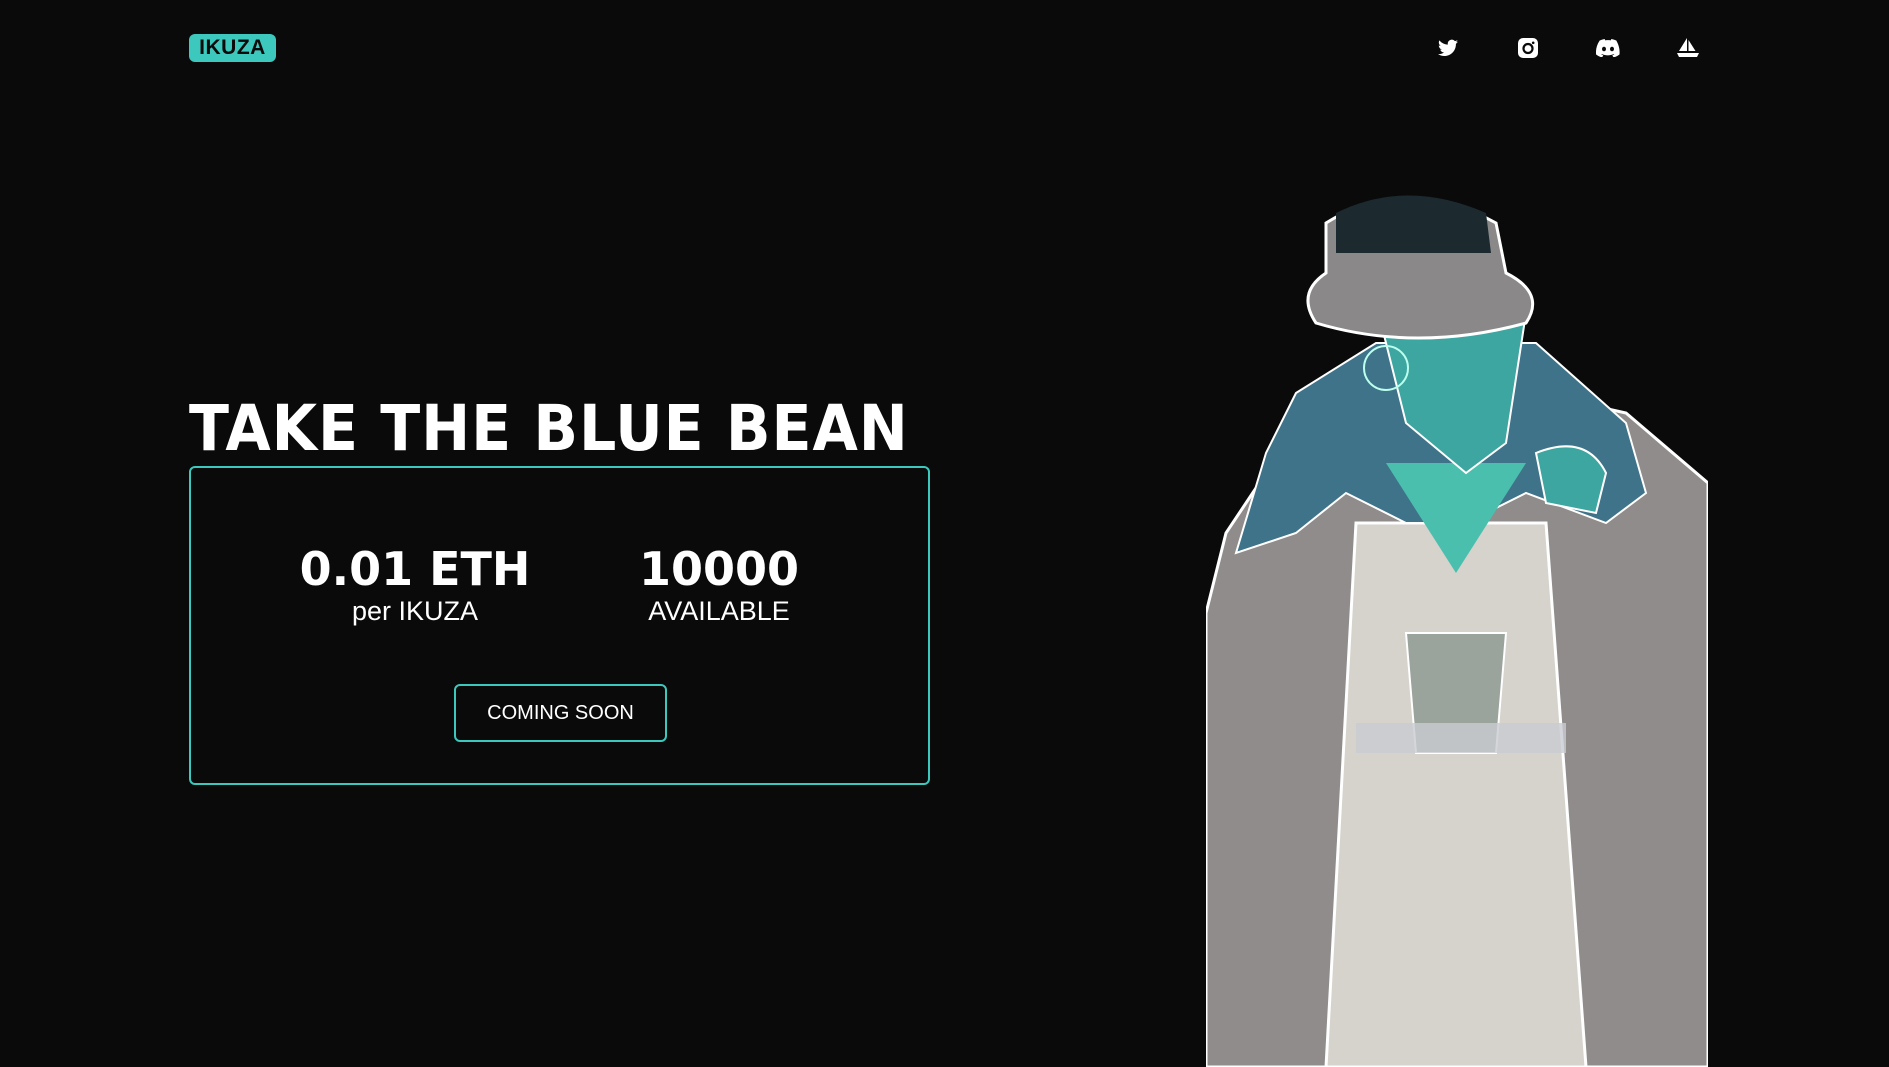  What do you see at coordinates (719, 611) in the screenshot?
I see `supply-label: AVAILABLE` at bounding box center [719, 611].